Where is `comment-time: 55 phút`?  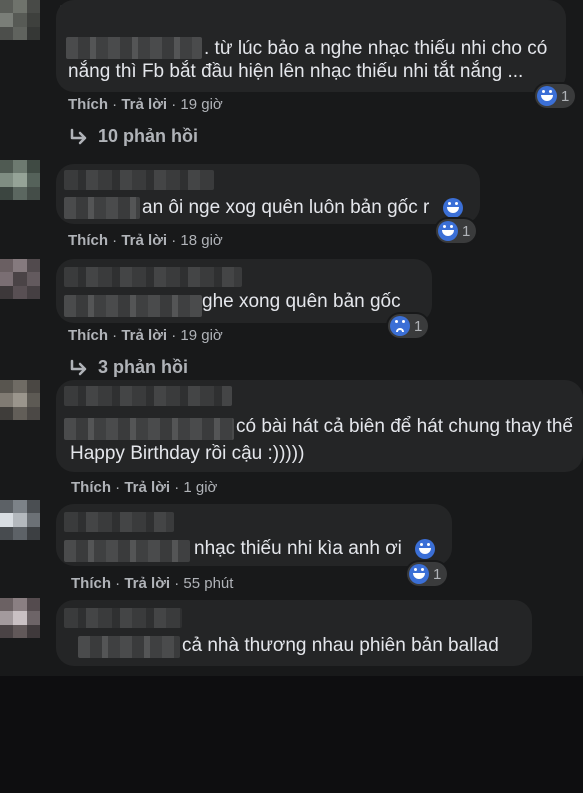
comment-time: 55 phút is located at coordinates (208, 583).